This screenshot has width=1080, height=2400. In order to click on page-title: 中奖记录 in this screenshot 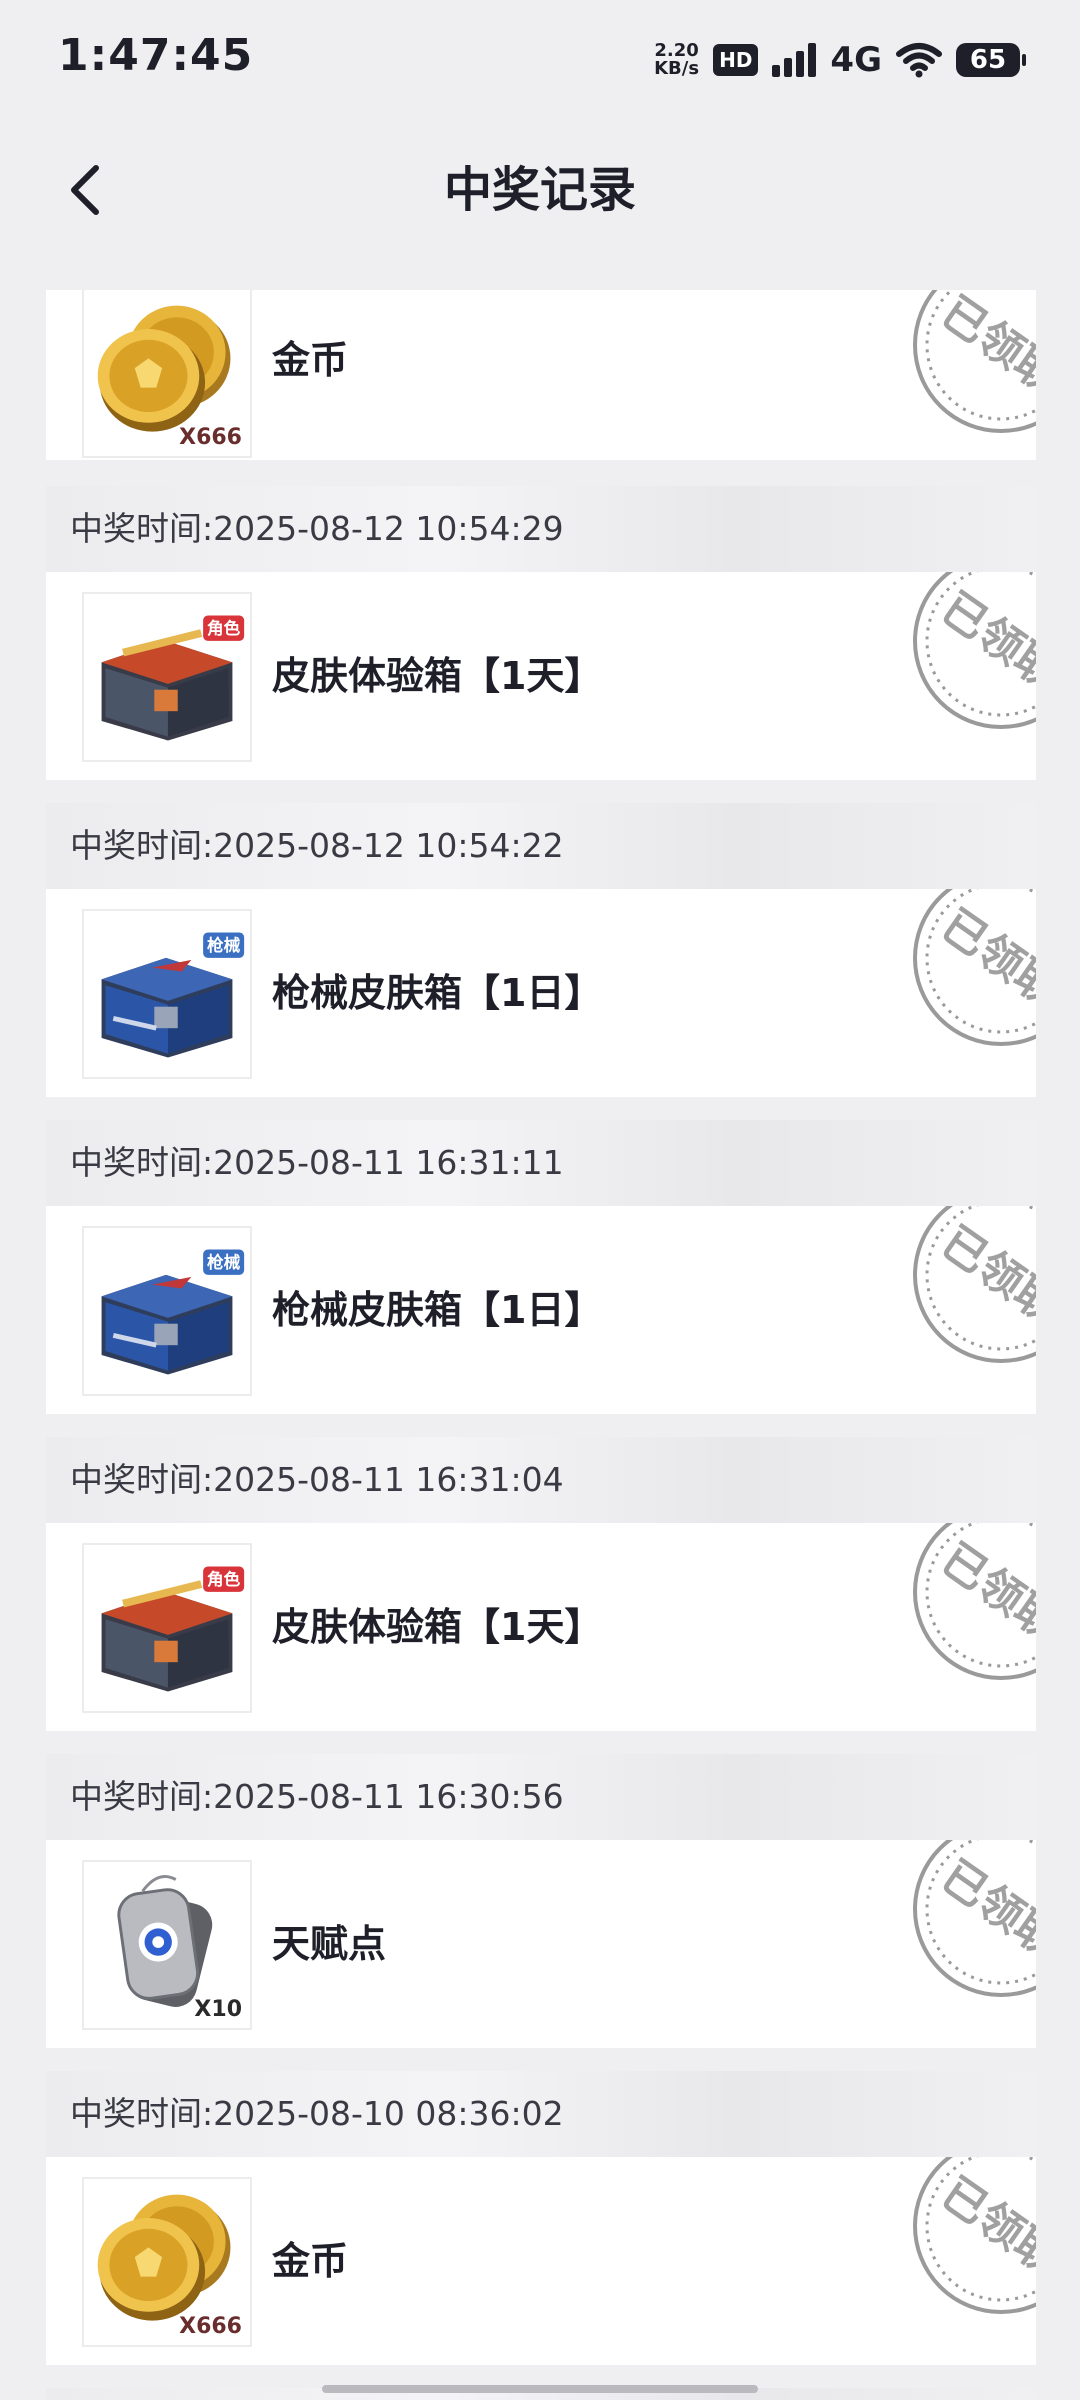, I will do `click(539, 190)`.